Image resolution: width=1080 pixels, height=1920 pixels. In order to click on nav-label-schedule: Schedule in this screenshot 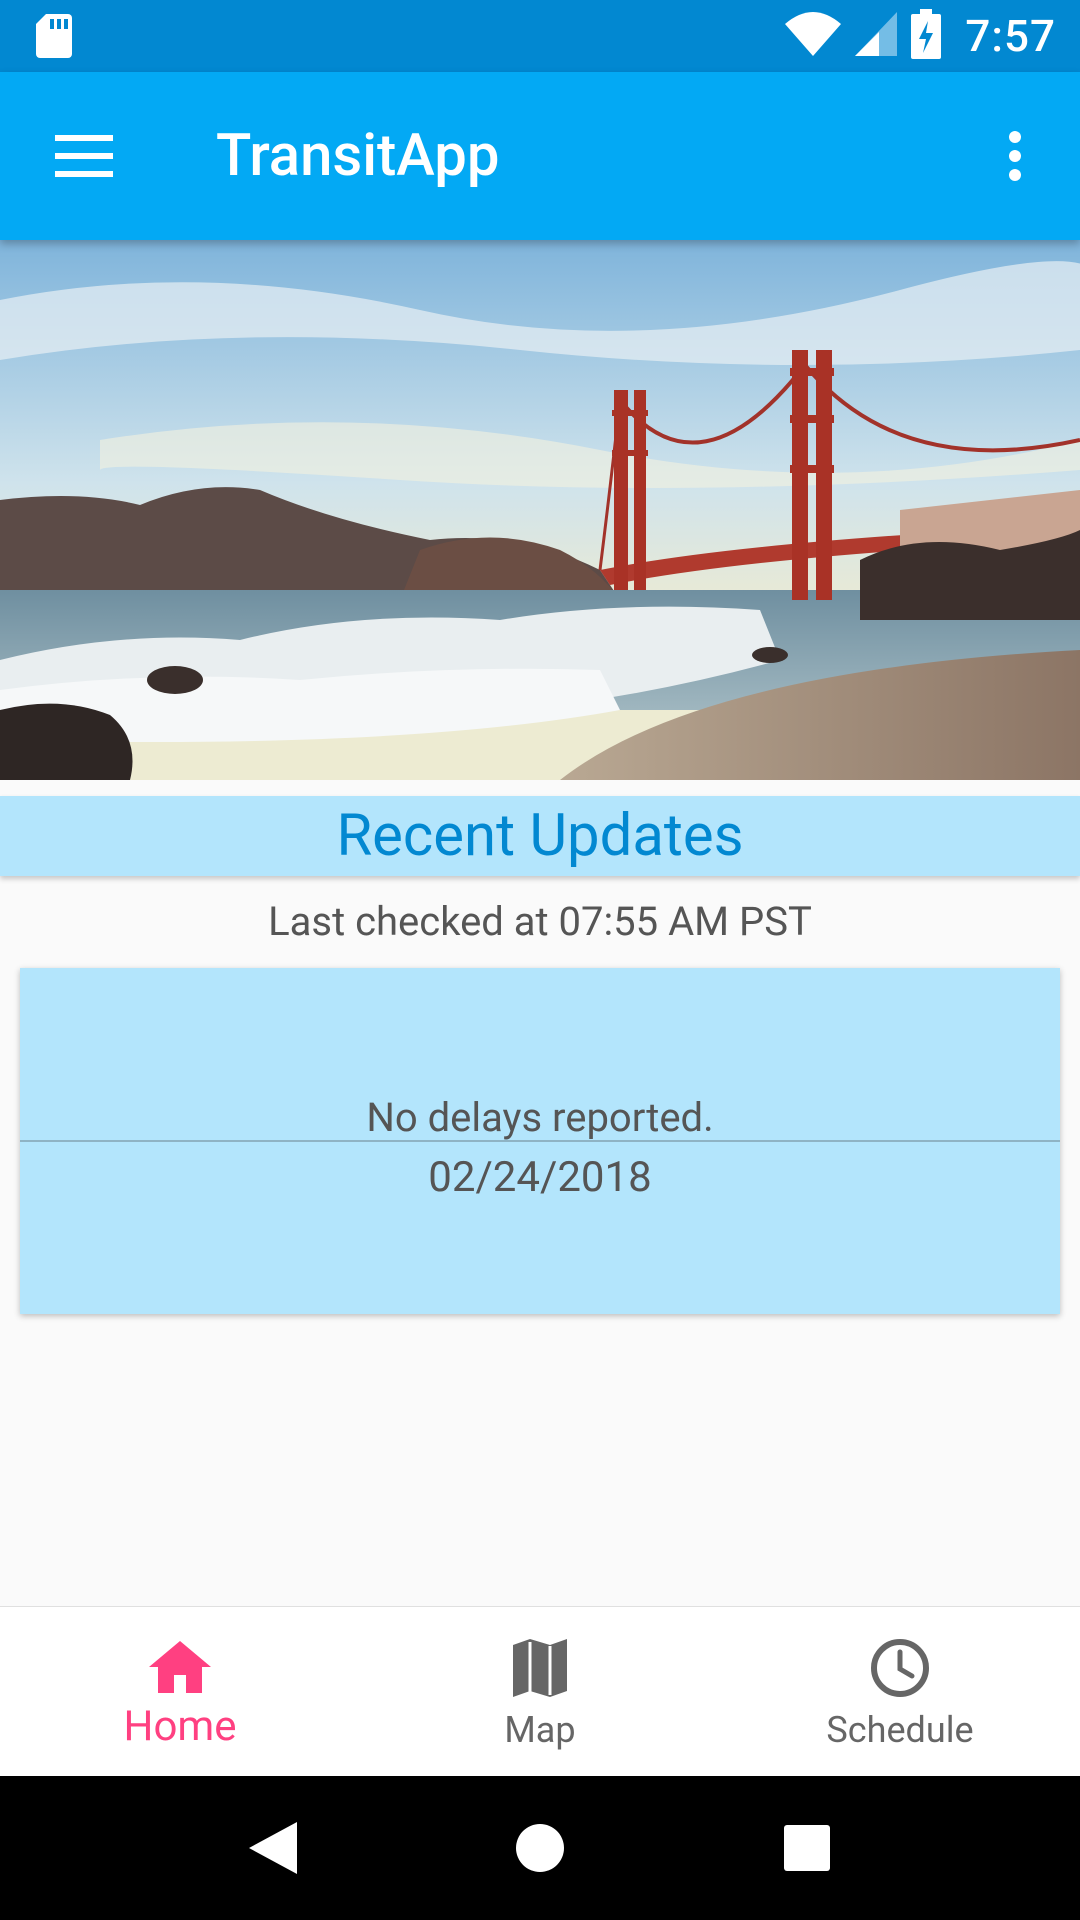, I will do `click(900, 1729)`.